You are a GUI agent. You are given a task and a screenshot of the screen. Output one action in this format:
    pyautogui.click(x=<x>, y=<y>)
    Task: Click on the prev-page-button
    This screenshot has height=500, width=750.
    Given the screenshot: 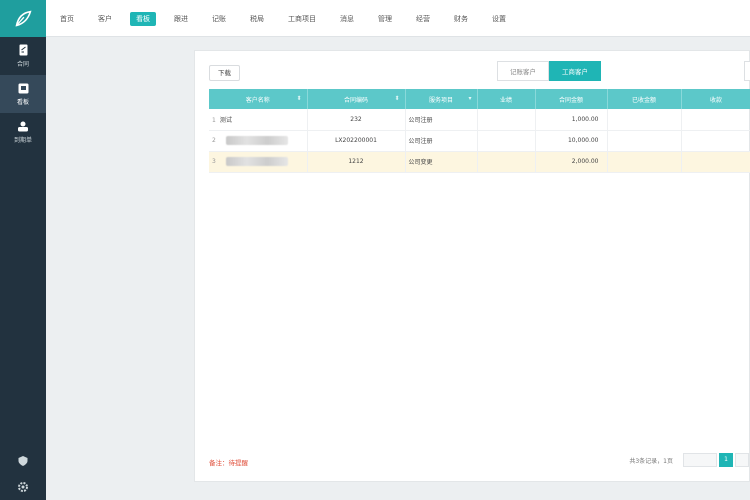 What is the action you would take?
    pyautogui.click(x=700, y=460)
    